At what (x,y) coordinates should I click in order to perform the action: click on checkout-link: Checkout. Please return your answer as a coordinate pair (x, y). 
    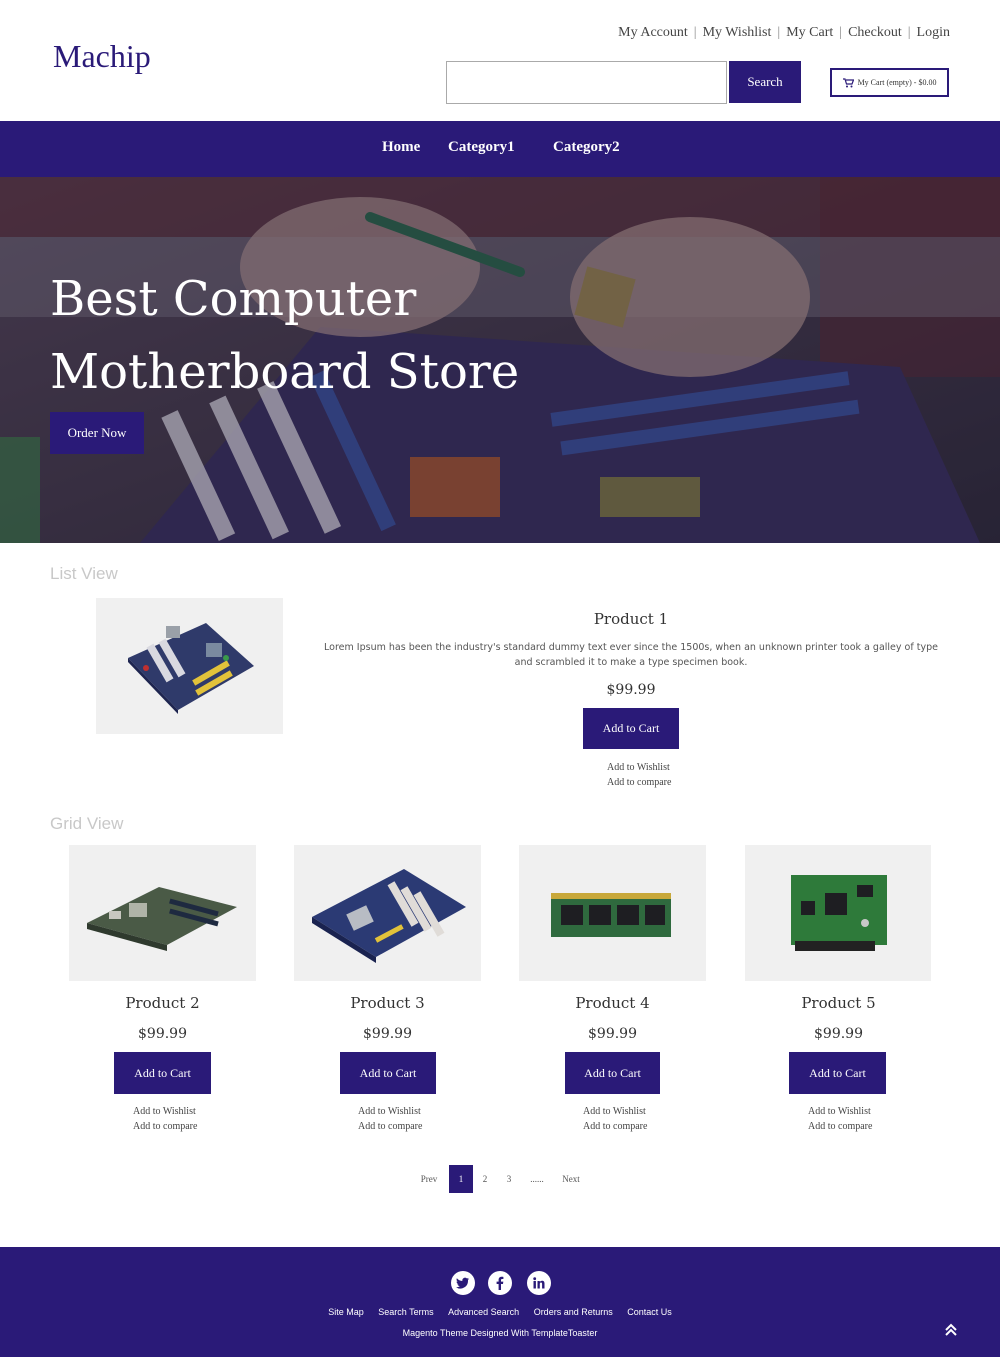
    Looking at the image, I should click on (875, 33).